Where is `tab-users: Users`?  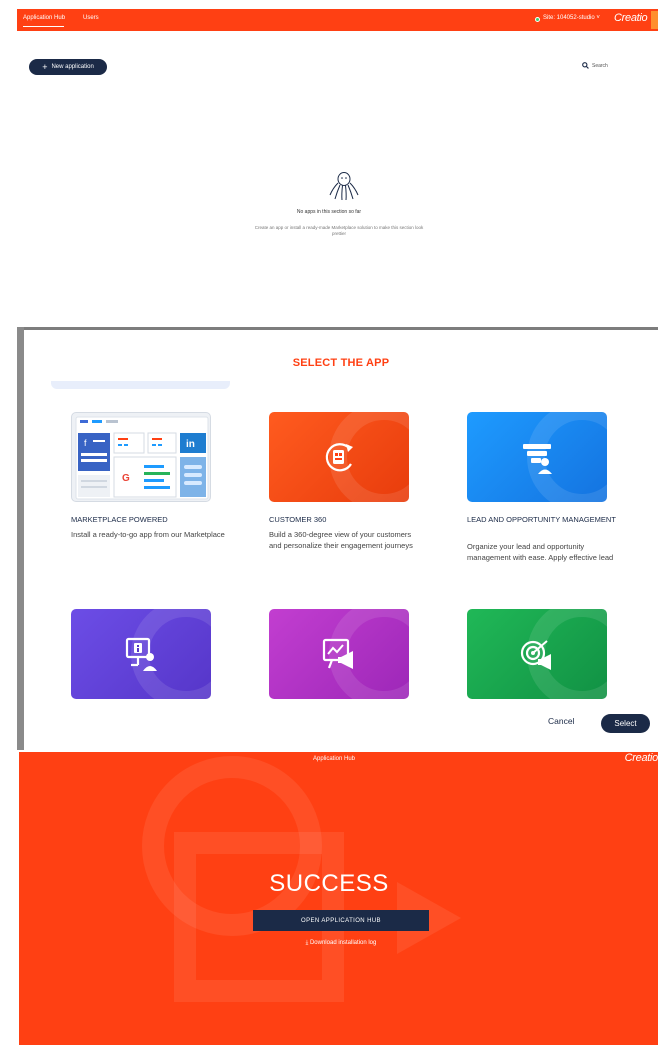
tab-users: Users is located at coordinates (91, 18).